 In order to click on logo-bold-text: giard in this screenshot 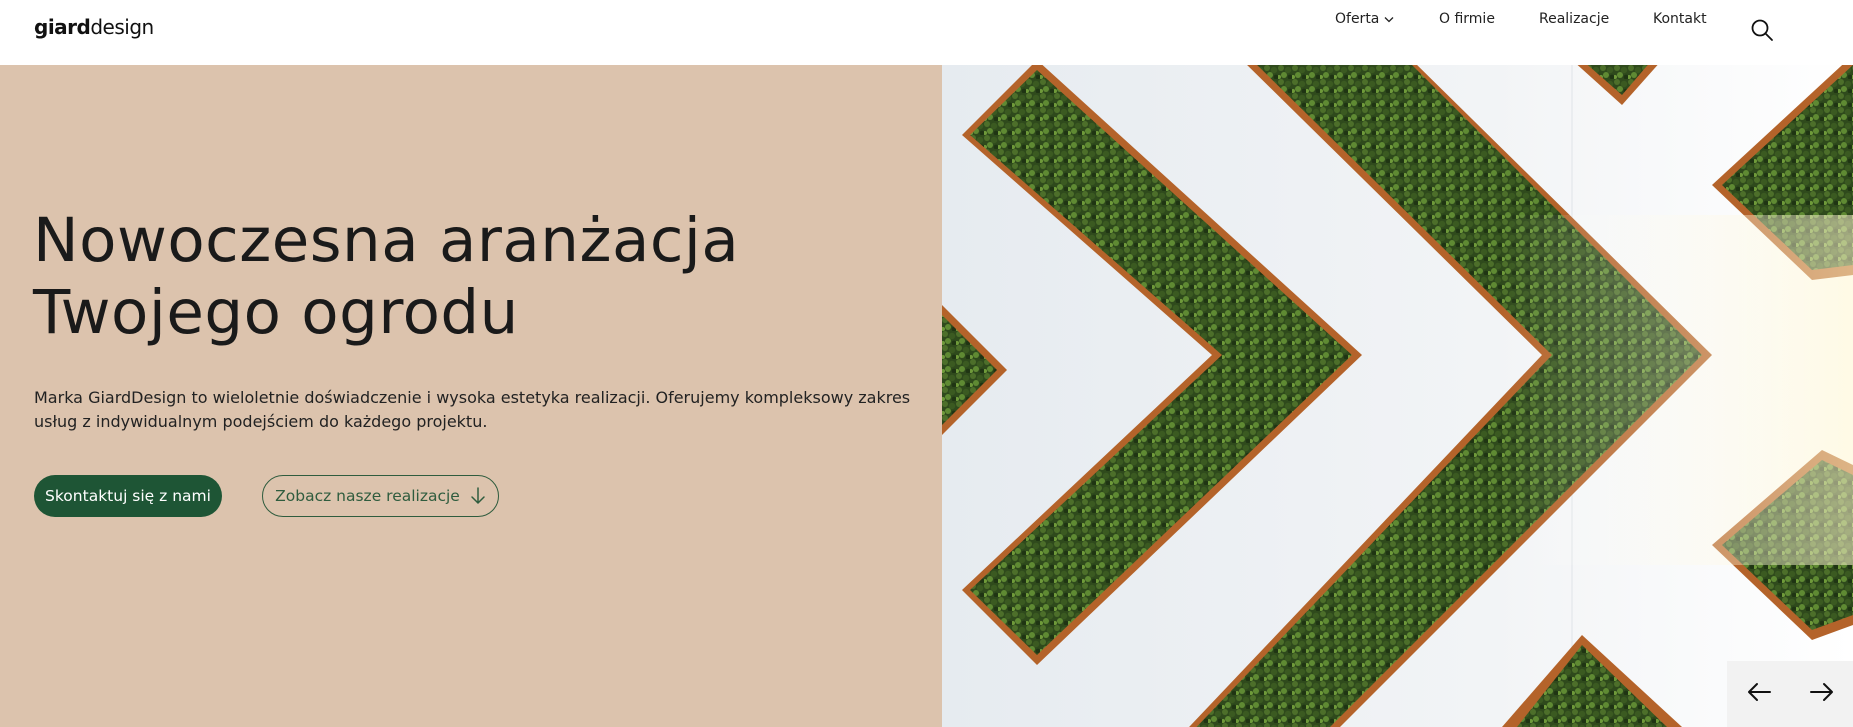, I will do `click(62, 27)`.